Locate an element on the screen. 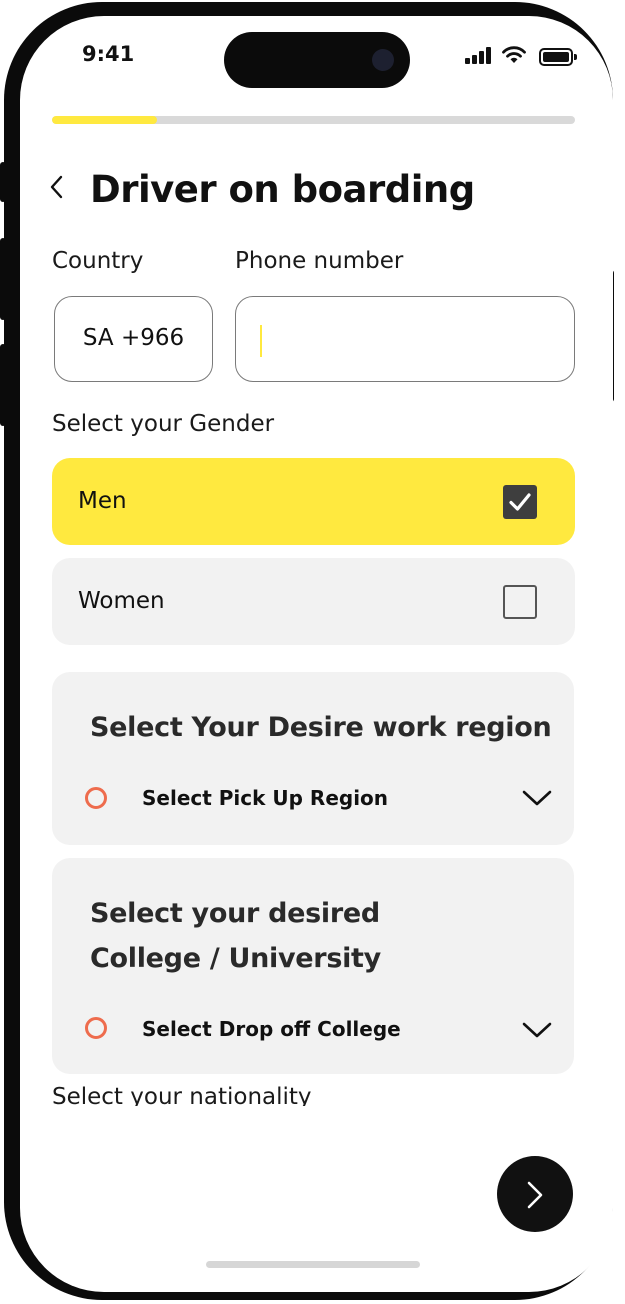 The image size is (625, 1304). checkbox-empty-icon is located at coordinates (520, 602).